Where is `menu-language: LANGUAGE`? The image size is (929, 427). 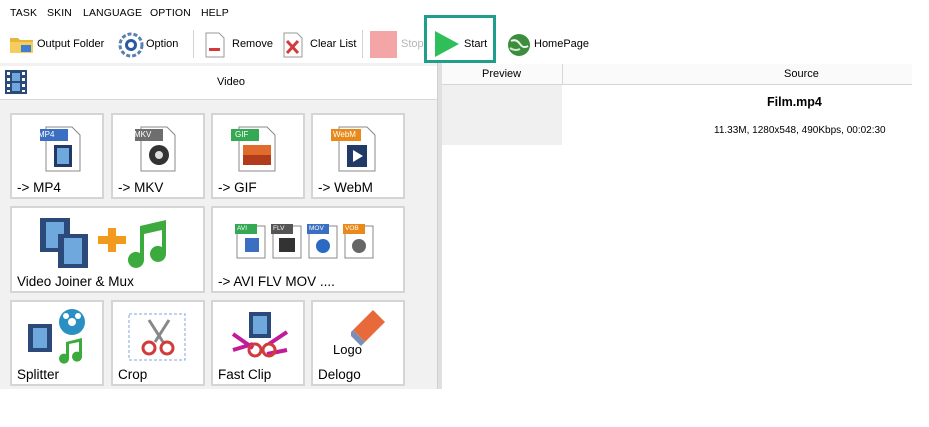
menu-language: LANGUAGE is located at coordinates (112, 13).